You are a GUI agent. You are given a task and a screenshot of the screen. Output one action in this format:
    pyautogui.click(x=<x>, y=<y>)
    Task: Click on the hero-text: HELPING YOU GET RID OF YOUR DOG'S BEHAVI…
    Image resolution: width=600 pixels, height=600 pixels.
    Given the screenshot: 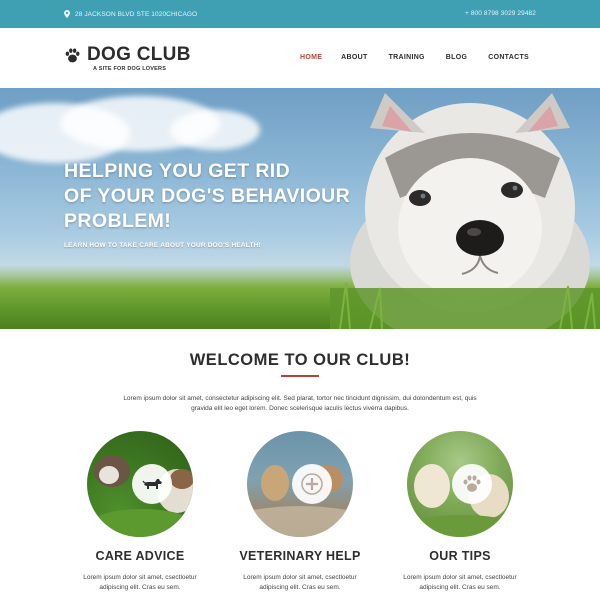 What is the action you would take?
    pyautogui.click(x=207, y=204)
    